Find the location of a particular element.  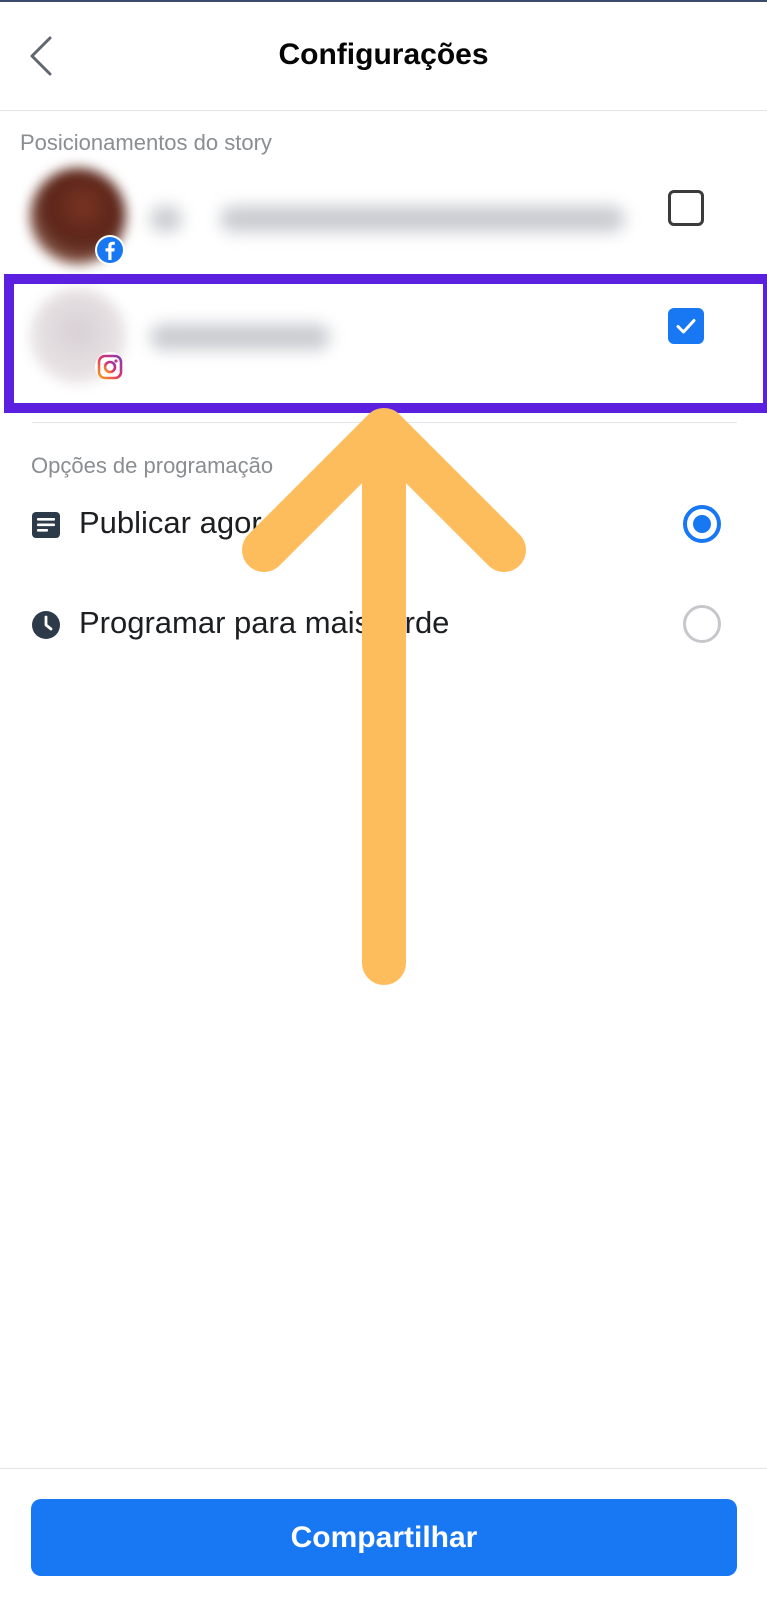

story-placements-label: Posicionamentos do story is located at coordinates (146, 142).